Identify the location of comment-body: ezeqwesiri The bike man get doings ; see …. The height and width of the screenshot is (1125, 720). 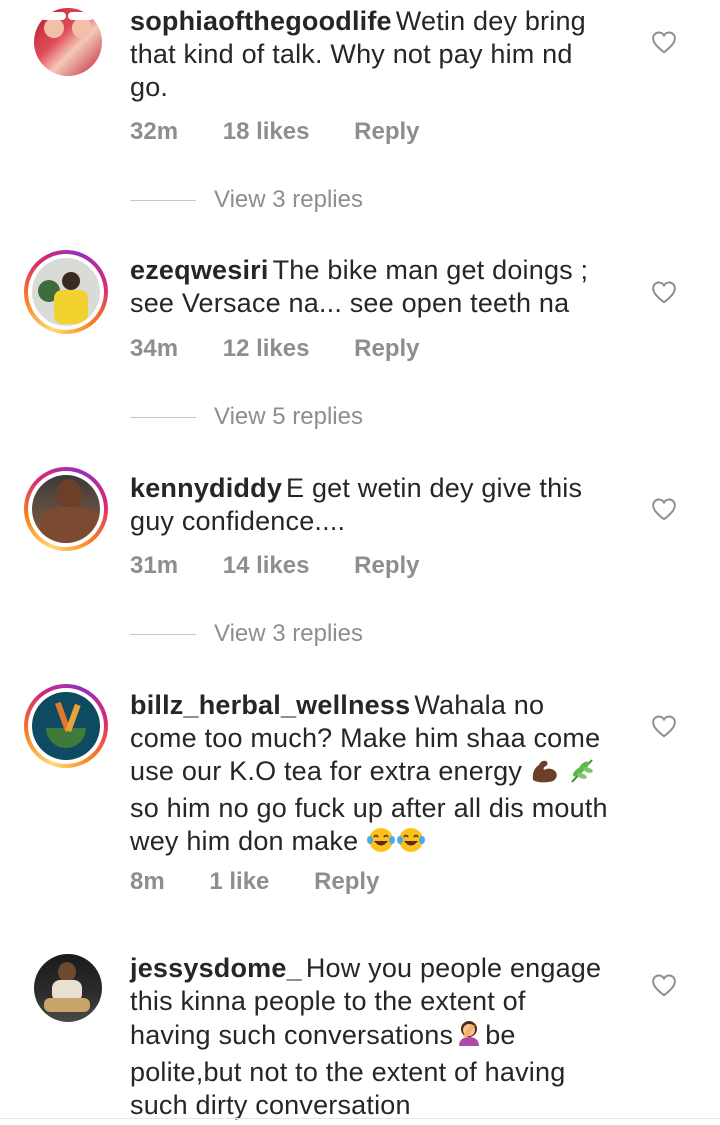
(370, 287).